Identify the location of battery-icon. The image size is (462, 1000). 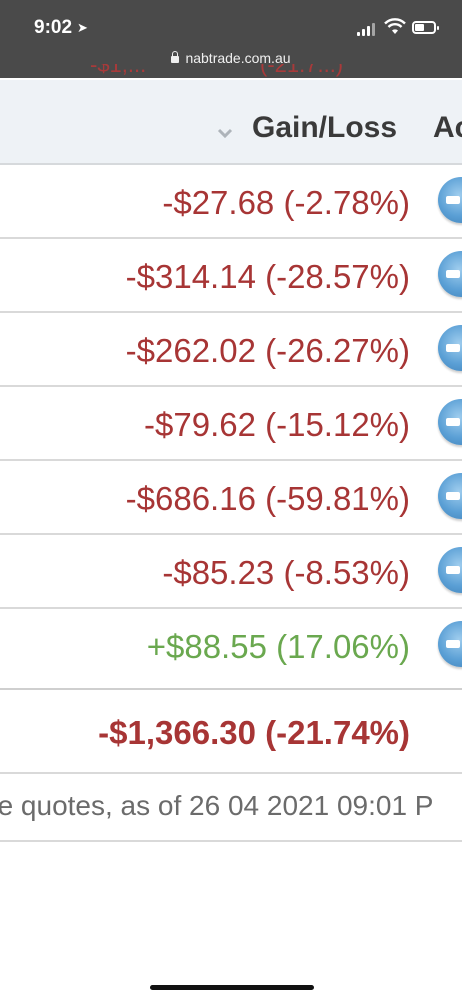
(425, 27).